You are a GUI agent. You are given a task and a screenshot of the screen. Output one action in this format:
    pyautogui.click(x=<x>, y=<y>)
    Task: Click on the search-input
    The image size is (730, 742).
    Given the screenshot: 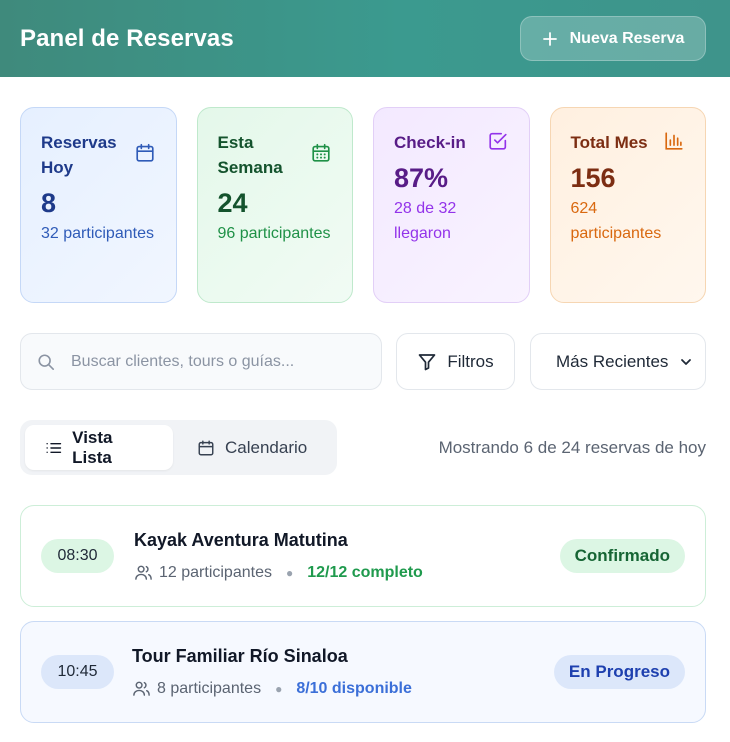 What is the action you would take?
    pyautogui.click(x=206, y=361)
    